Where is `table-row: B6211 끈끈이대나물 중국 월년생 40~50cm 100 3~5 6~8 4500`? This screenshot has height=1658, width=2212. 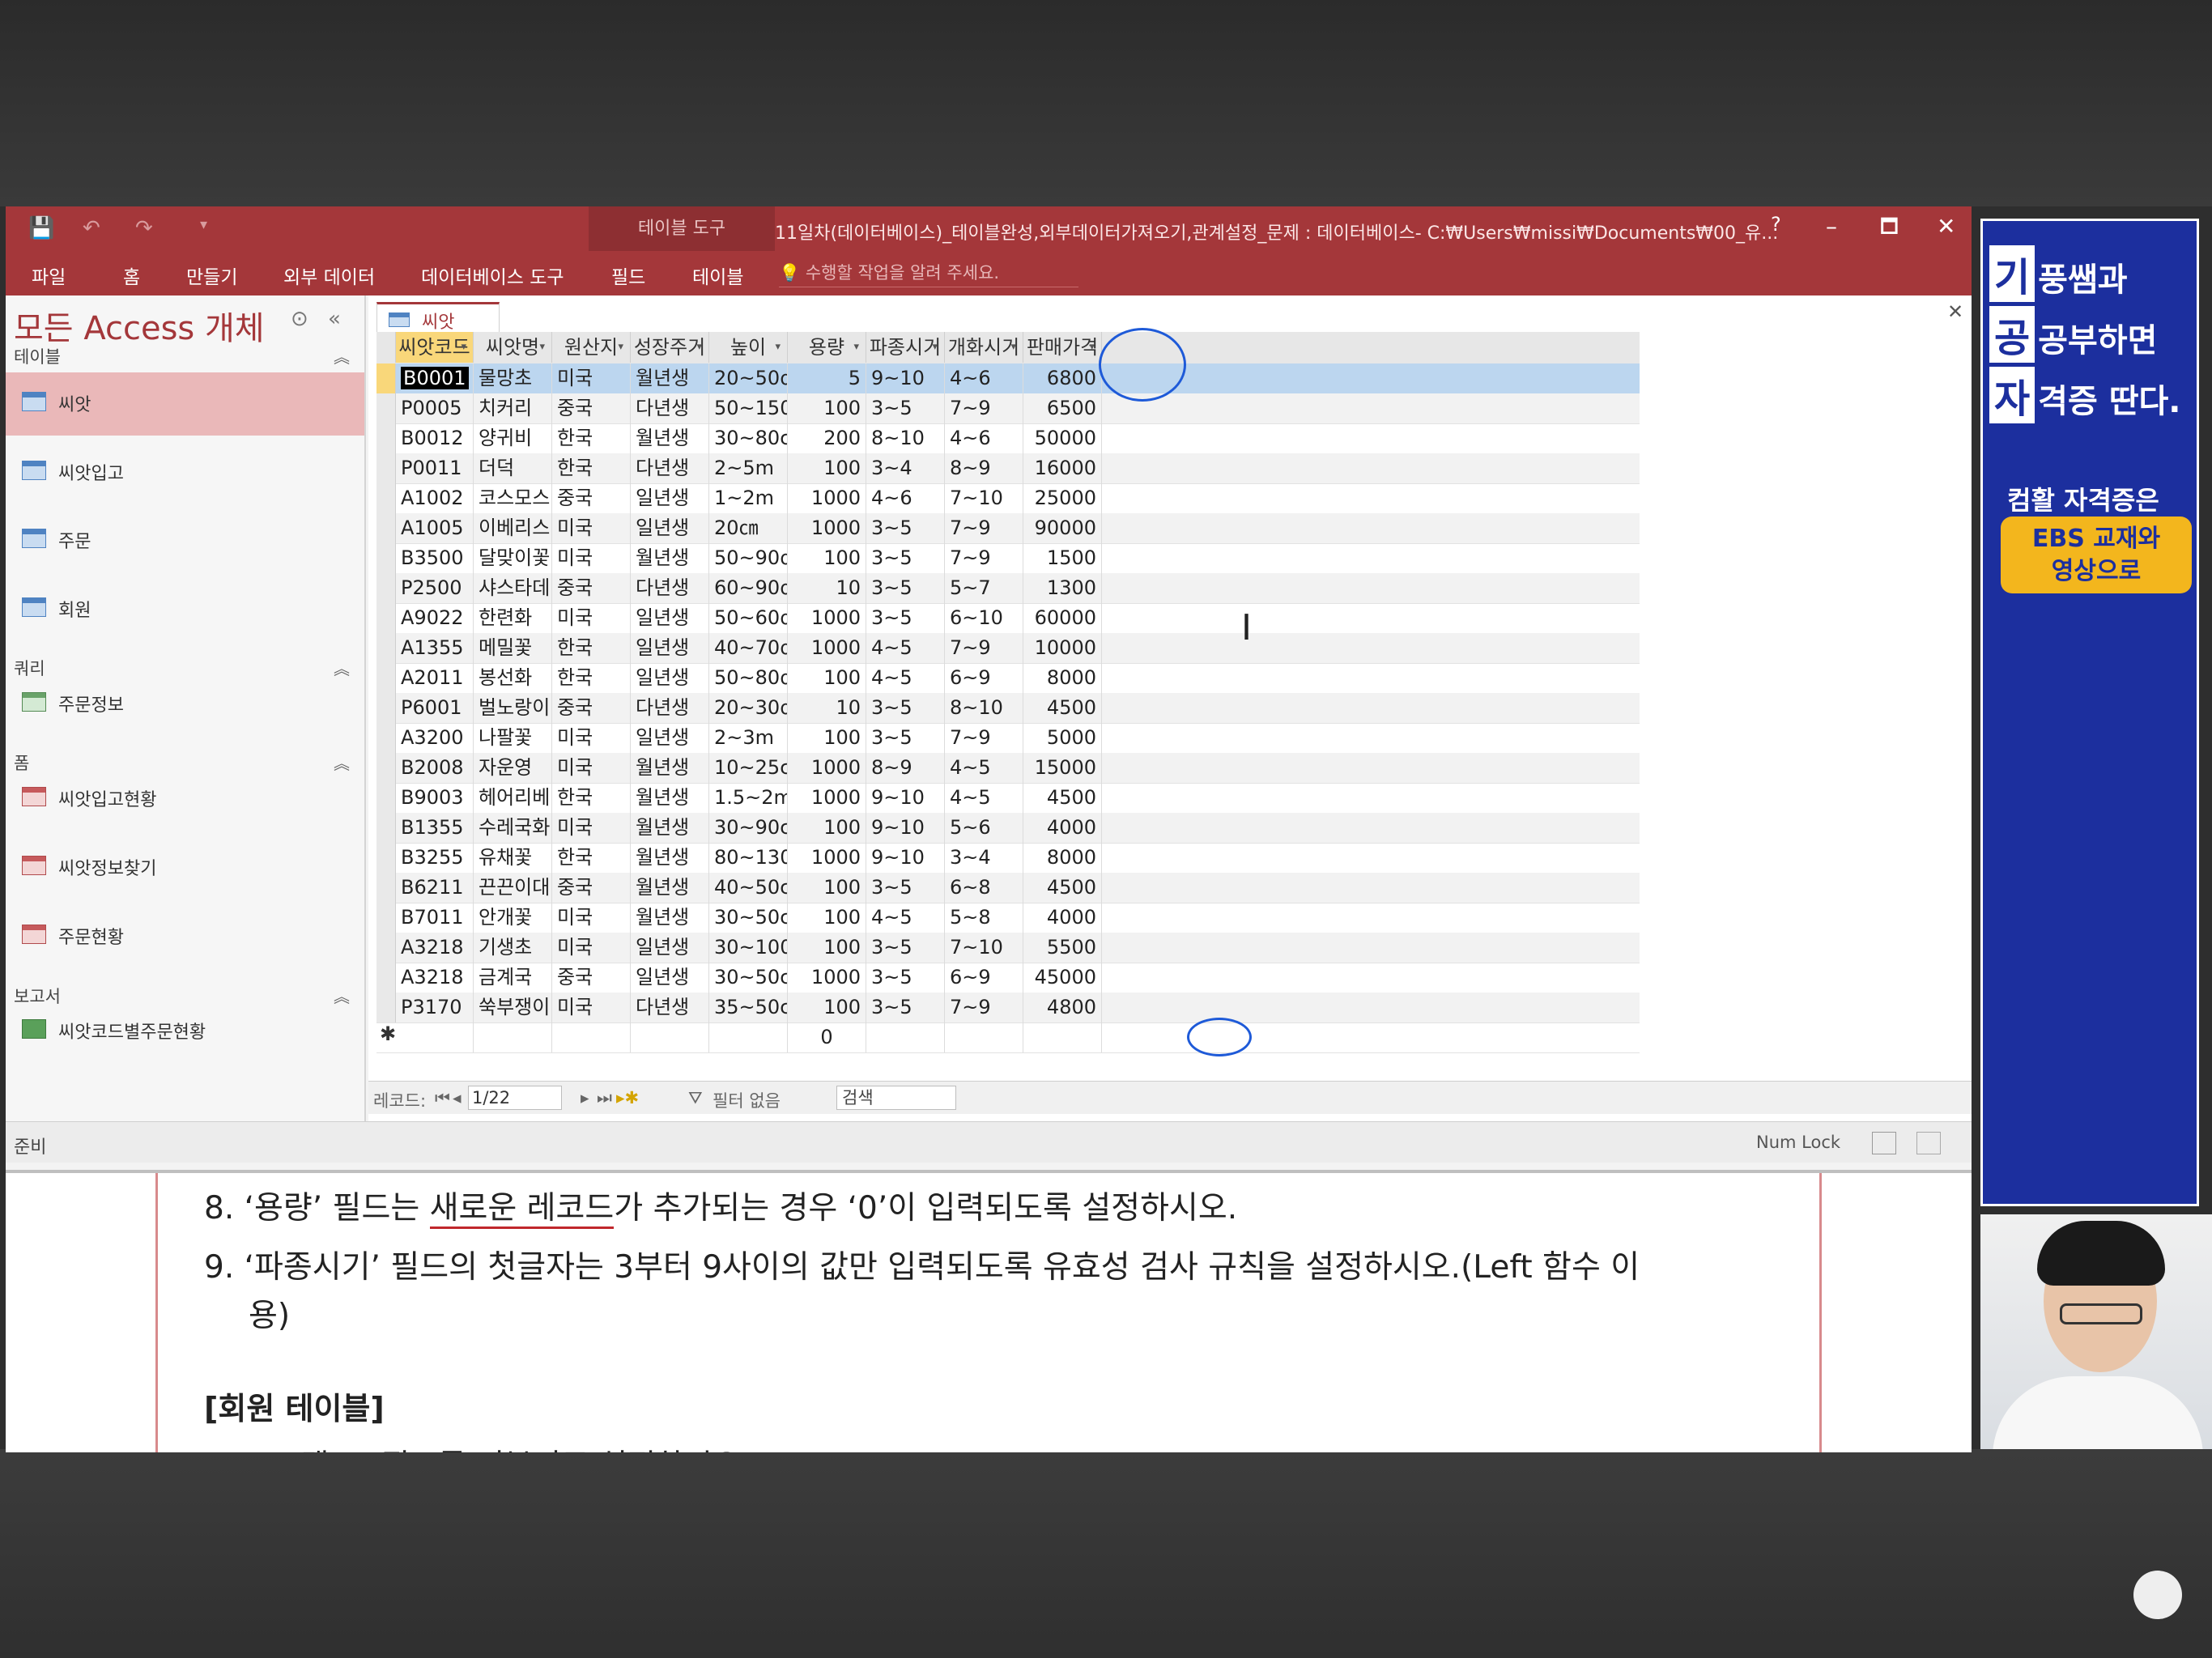 table-row: B6211 끈끈이대나물 중국 월년생 40~50cm 100 3~5 6~8 4500 is located at coordinates (1008, 888).